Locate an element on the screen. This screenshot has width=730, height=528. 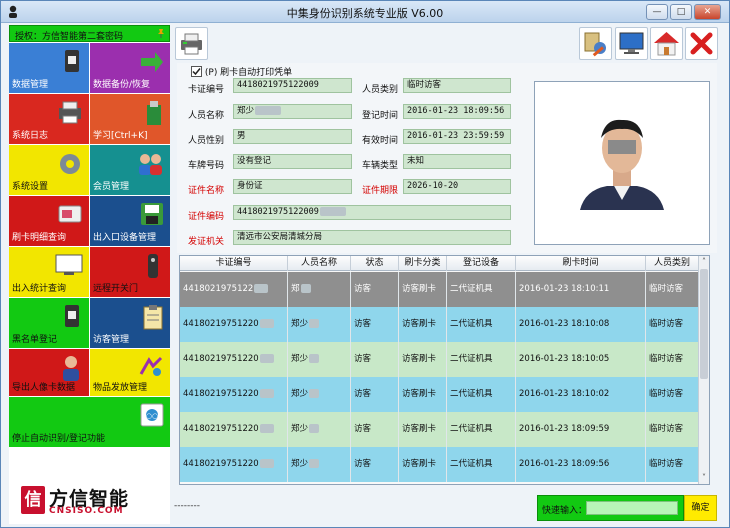
menu-tile: 会员管理 is located at coordinates (130, 170).